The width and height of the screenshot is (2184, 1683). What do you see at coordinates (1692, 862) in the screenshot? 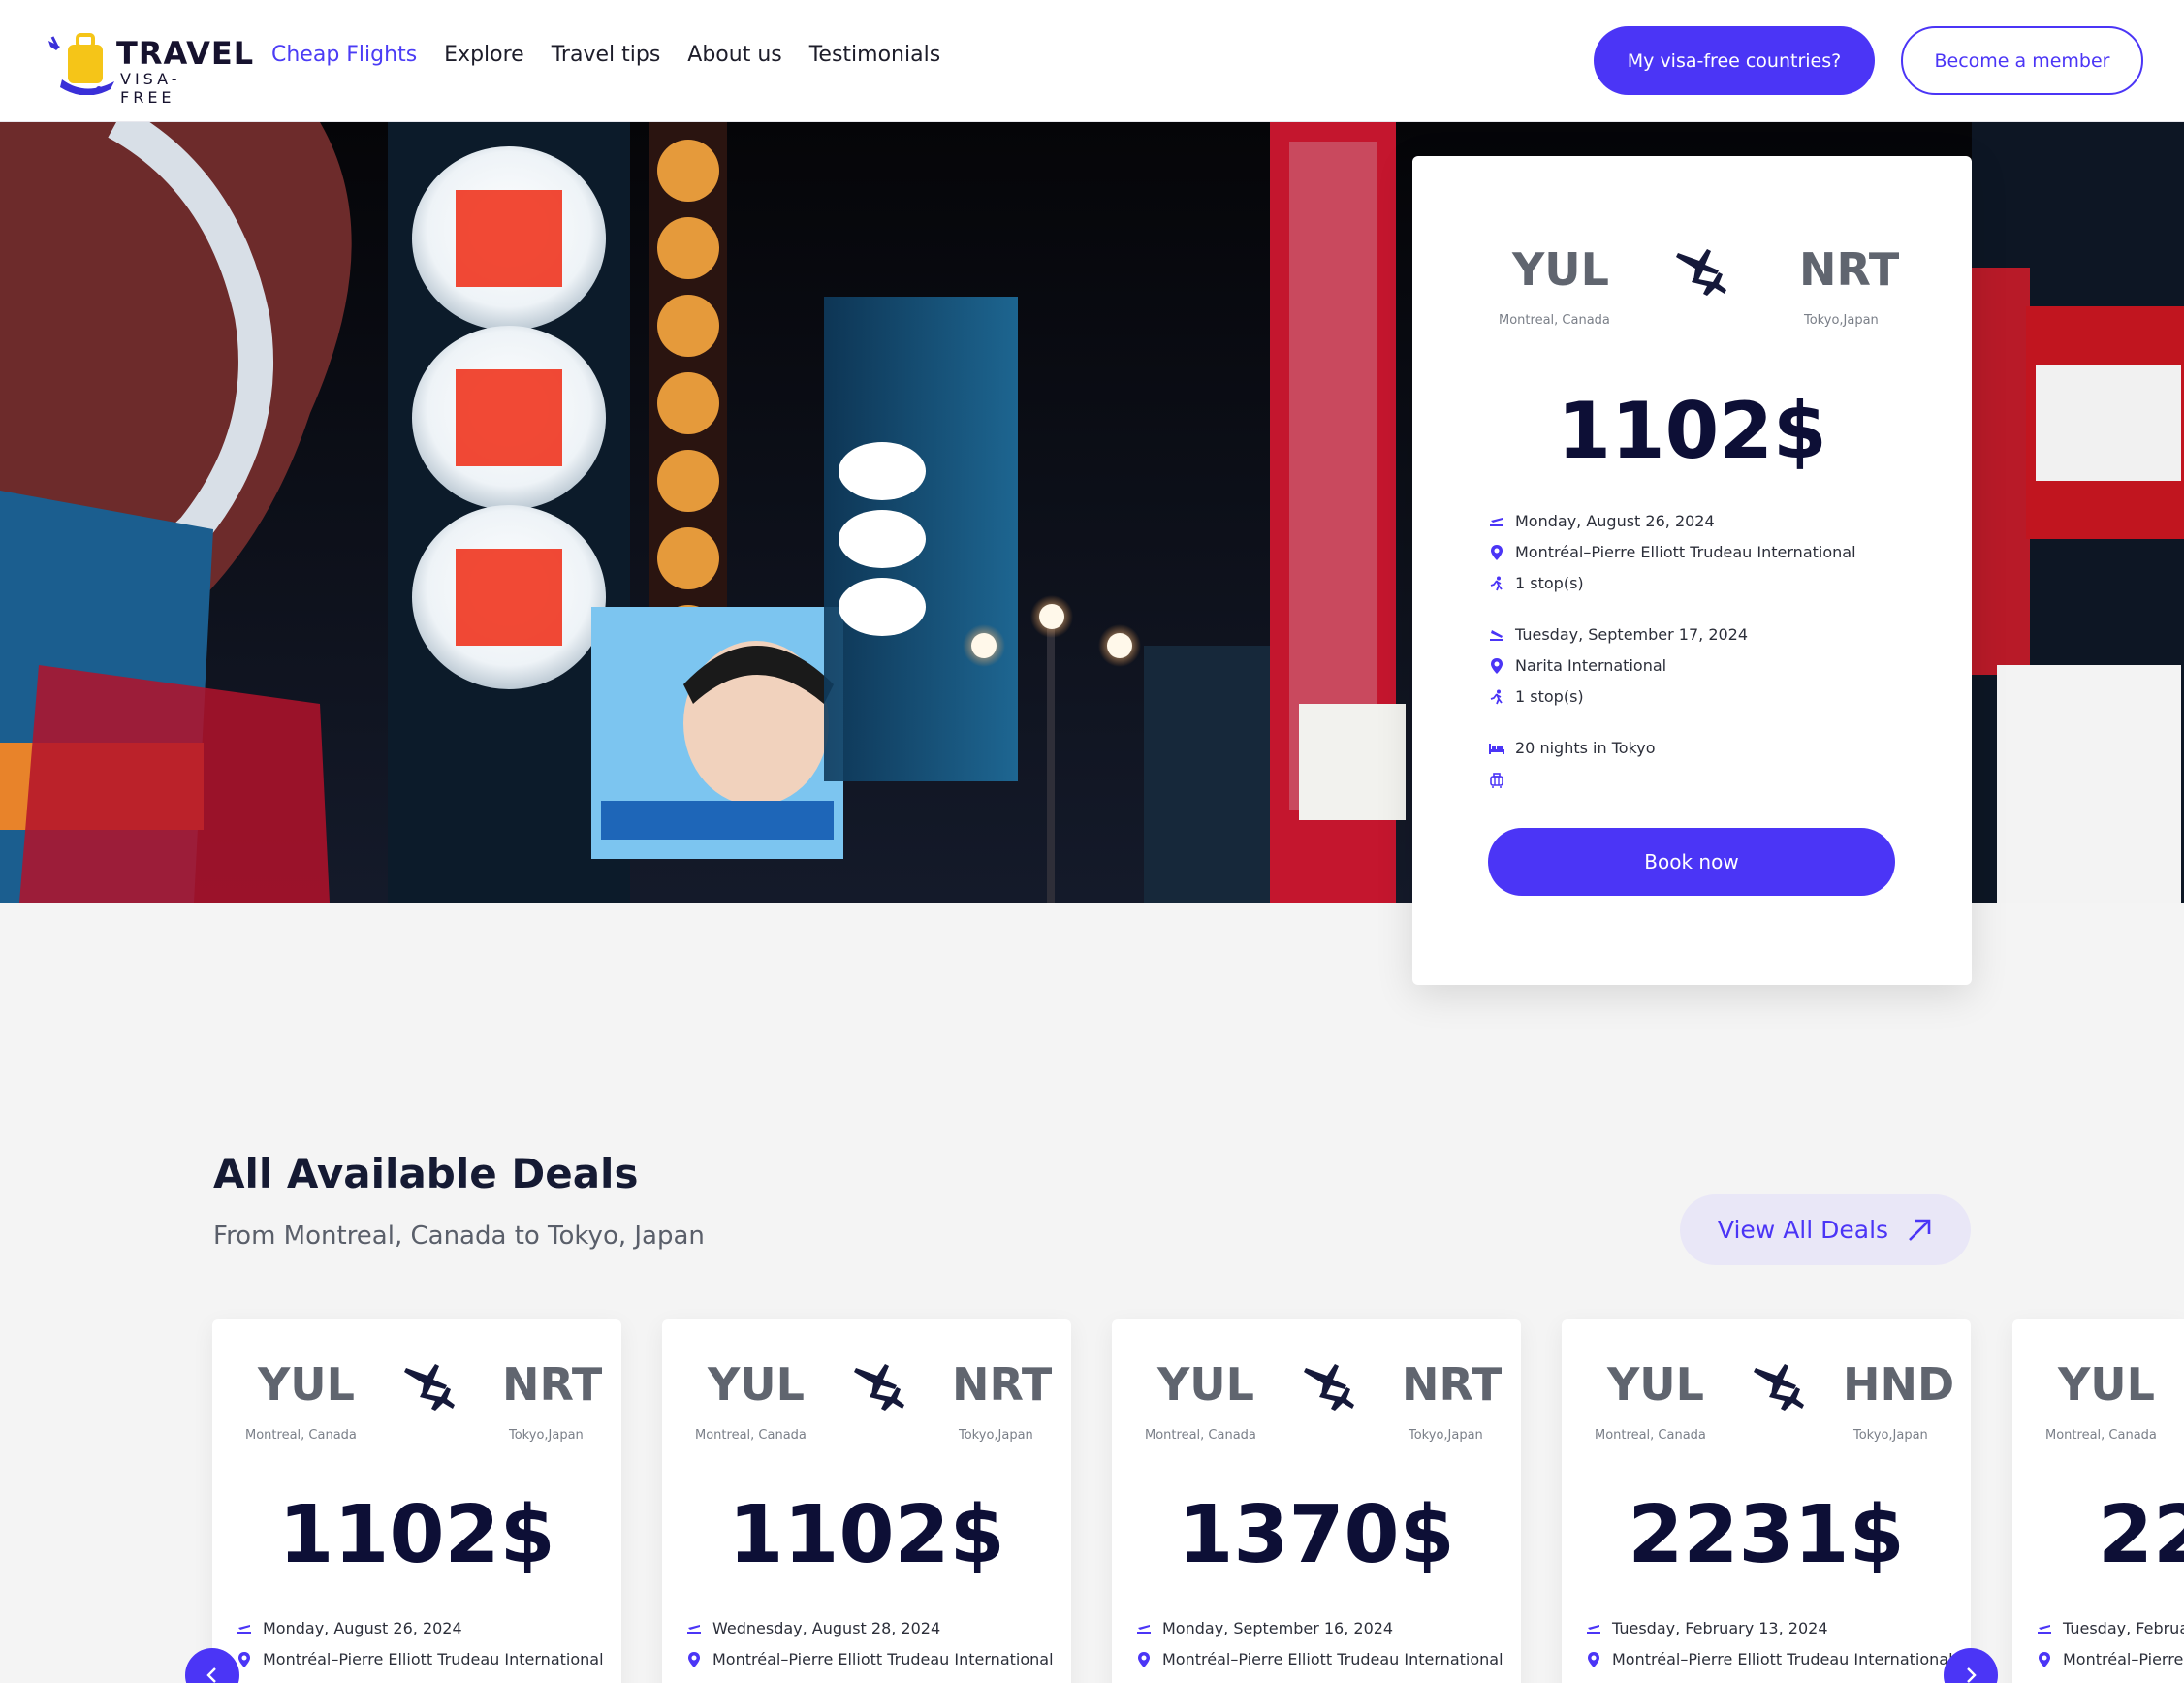
I see `book-now-button: Book now` at bounding box center [1692, 862].